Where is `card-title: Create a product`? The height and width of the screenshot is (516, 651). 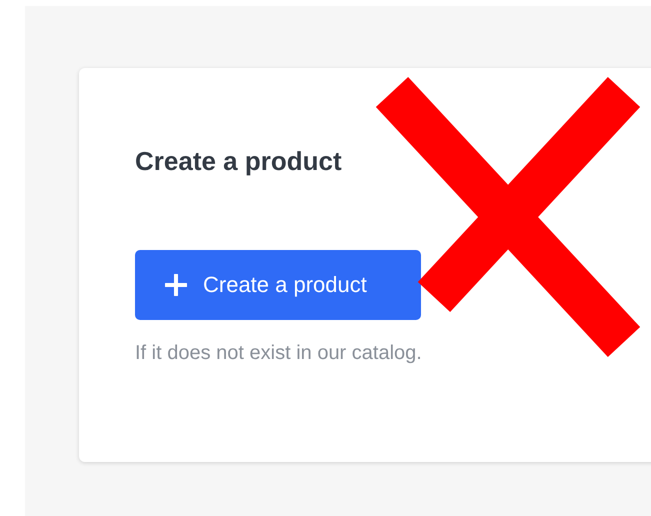 card-title: Create a product is located at coordinates (238, 161).